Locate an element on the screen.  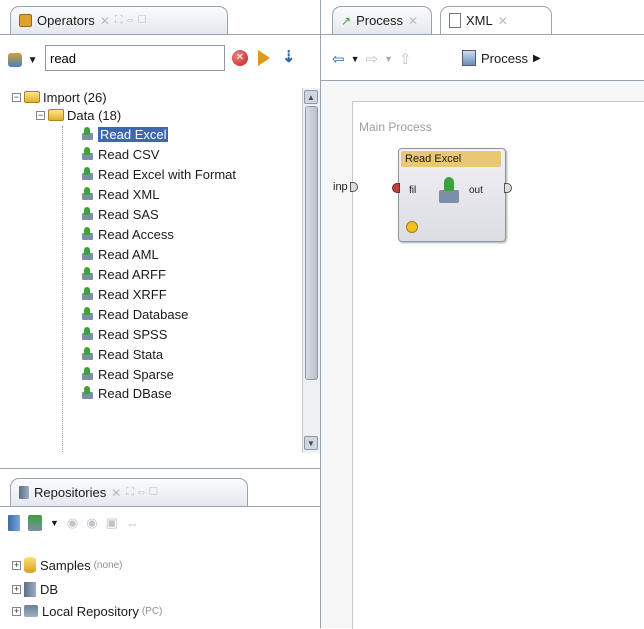
tab-process-label: Process is located at coordinates (380, 20).